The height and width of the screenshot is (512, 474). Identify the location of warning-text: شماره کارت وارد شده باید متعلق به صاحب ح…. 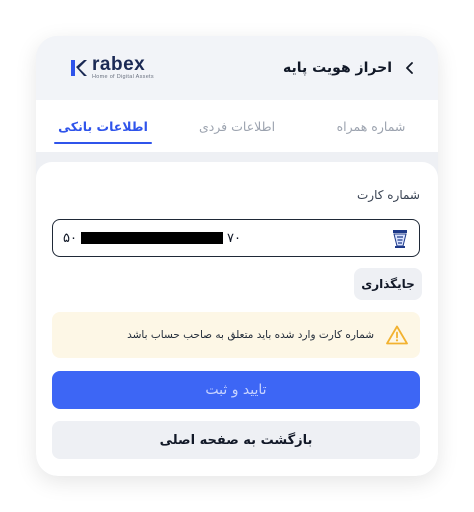
(250, 335).